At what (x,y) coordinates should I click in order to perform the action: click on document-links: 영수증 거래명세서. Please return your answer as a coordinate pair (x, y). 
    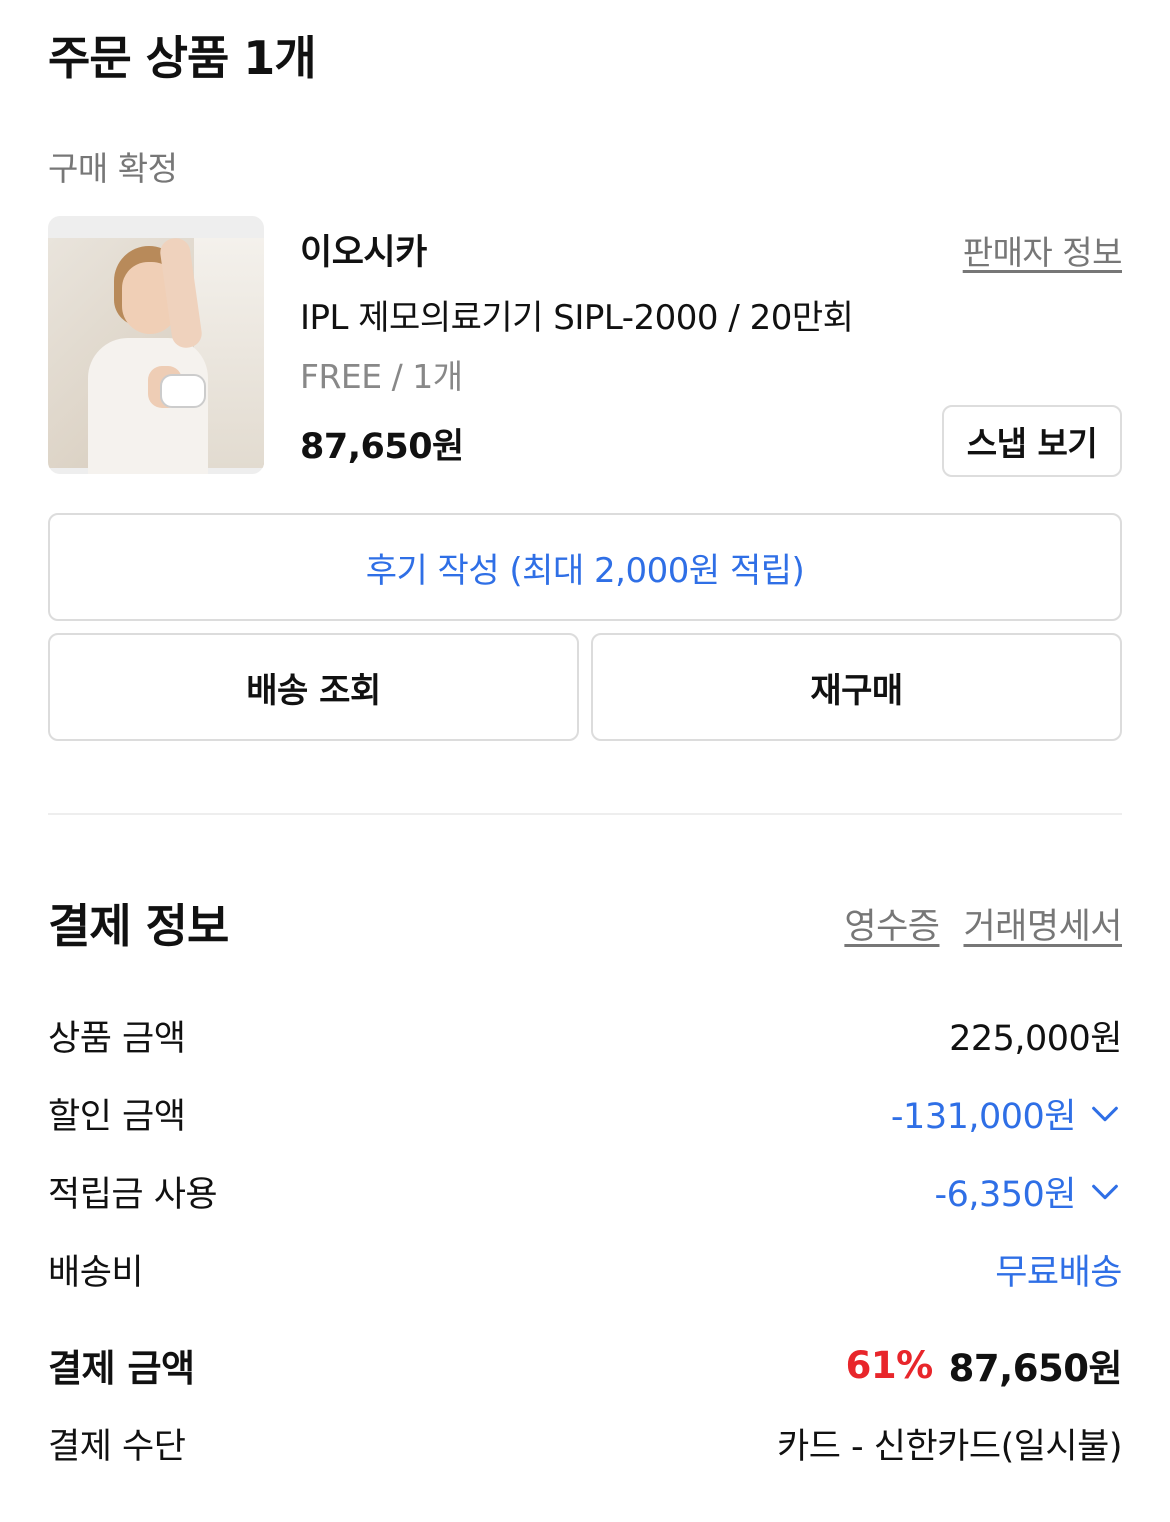
    Looking at the image, I should click on (983, 923).